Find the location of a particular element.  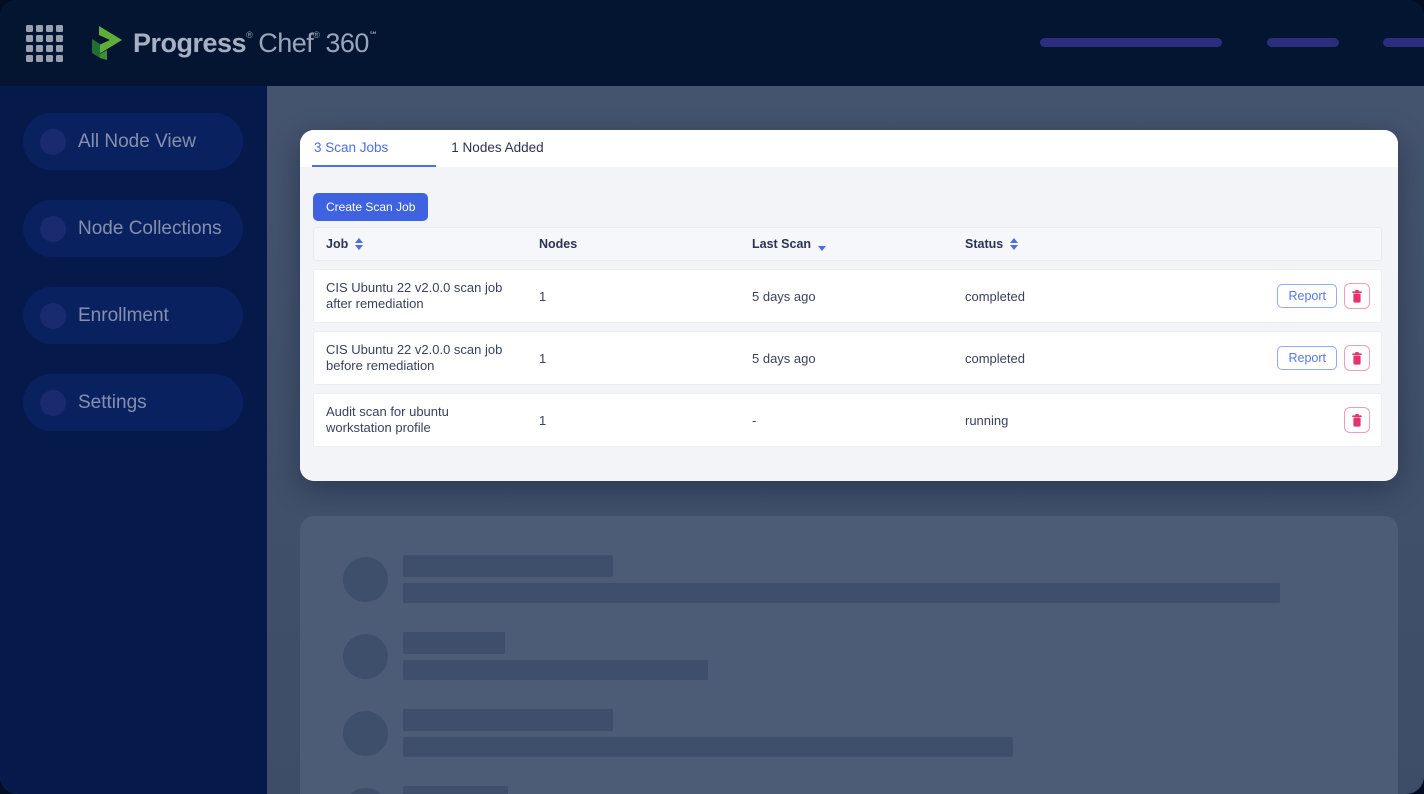

column-header-nodes: Nodes is located at coordinates (645, 244).